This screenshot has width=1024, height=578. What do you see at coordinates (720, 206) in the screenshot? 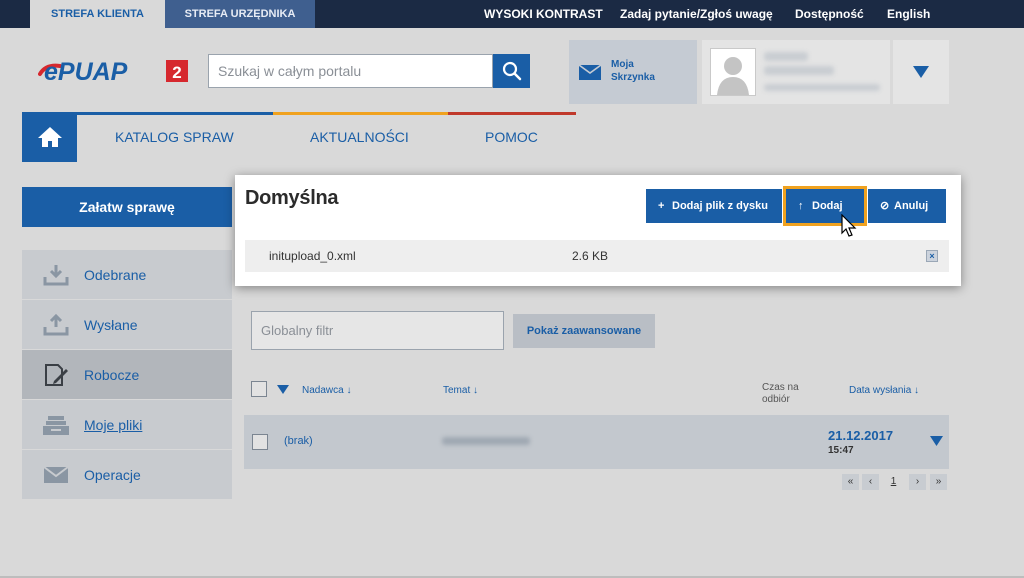
I see `add-file-label: Dodaj plik z dysku` at bounding box center [720, 206].